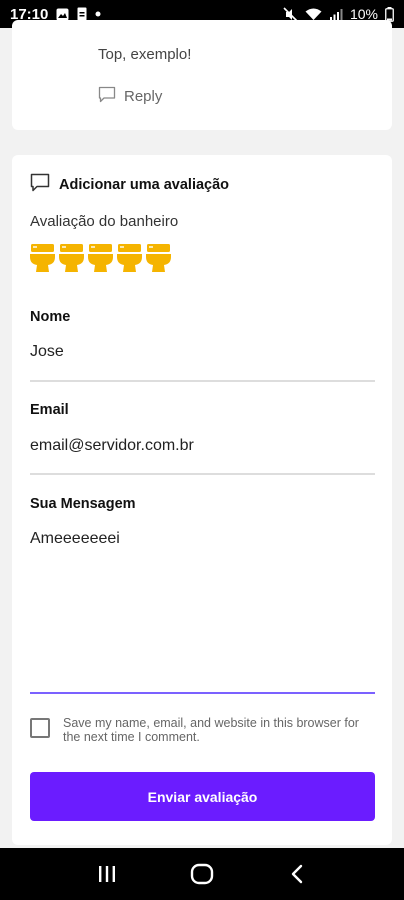  What do you see at coordinates (145, 54) in the screenshot?
I see `comment-text: Top, exemplo!` at bounding box center [145, 54].